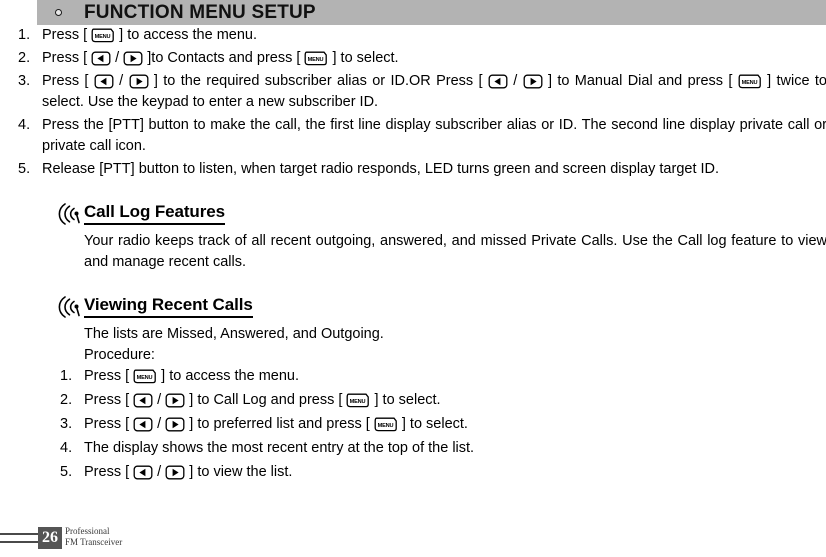 The height and width of the screenshot is (557, 826). I want to click on list-item-text: ] to preferred list and press [, so click(279, 424).